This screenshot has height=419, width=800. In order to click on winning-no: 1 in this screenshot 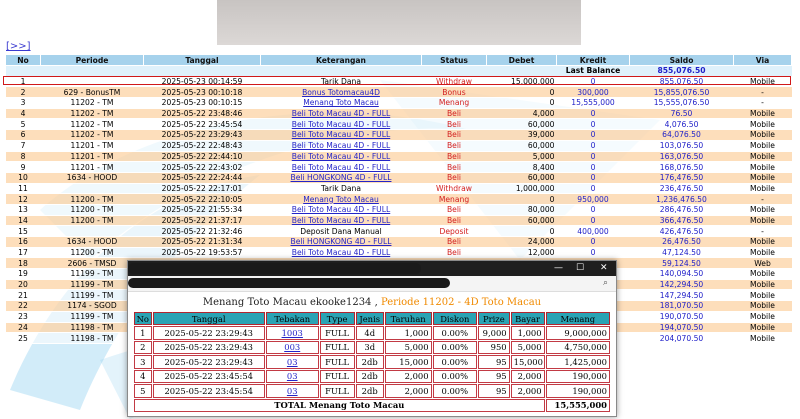, I will do `click(143, 333)`.